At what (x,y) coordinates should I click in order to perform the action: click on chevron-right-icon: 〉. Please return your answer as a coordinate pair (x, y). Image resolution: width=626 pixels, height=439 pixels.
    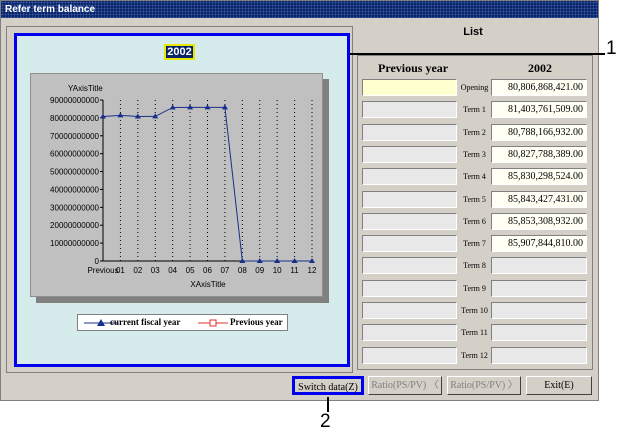
    Looking at the image, I should click on (512, 385).